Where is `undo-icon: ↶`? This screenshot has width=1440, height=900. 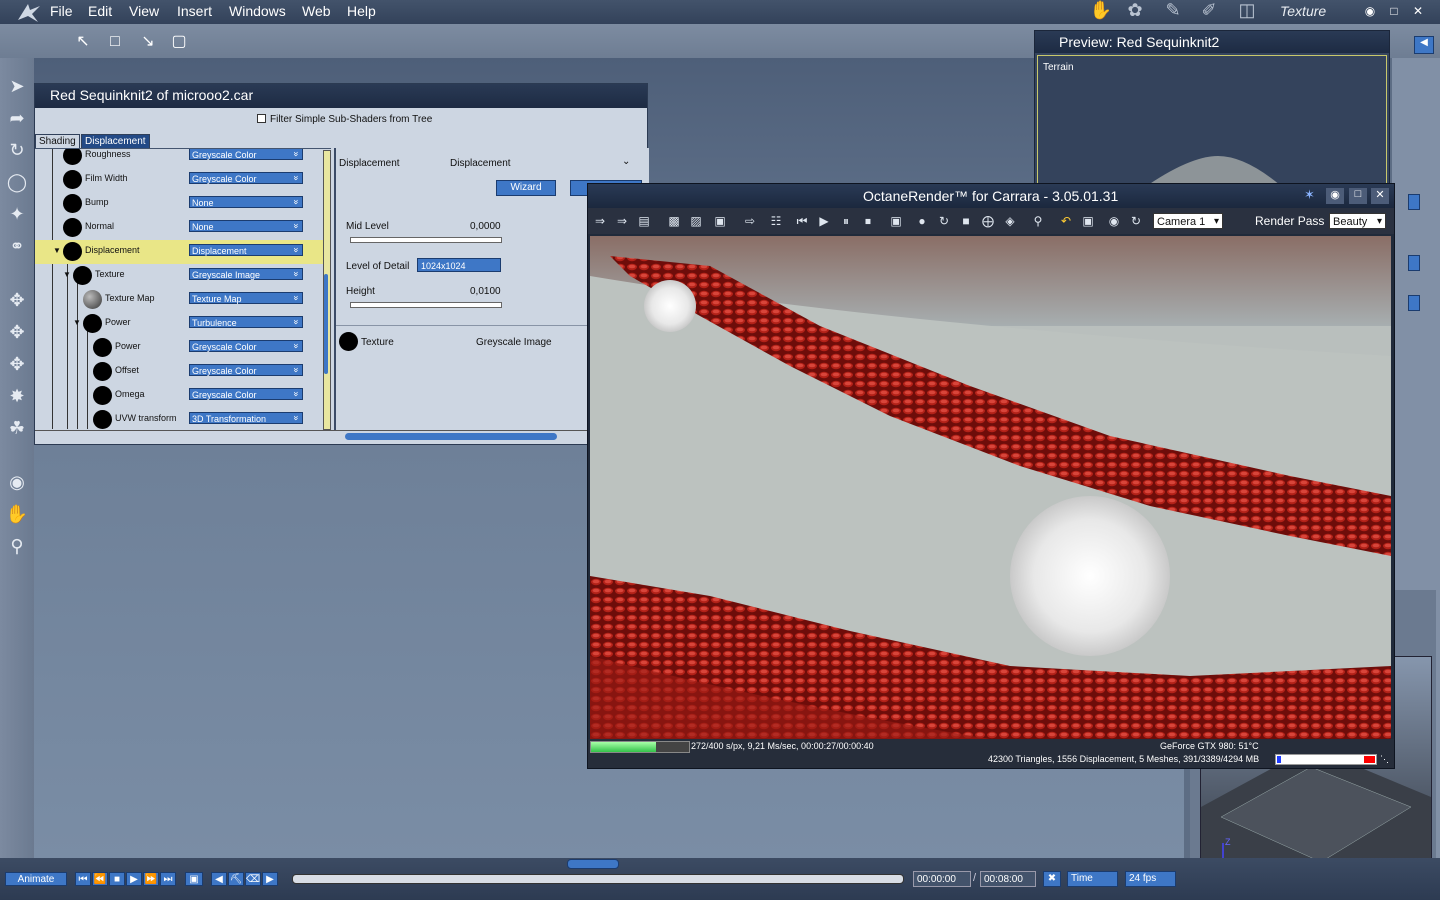
undo-icon: ↶ is located at coordinates (1066, 221).